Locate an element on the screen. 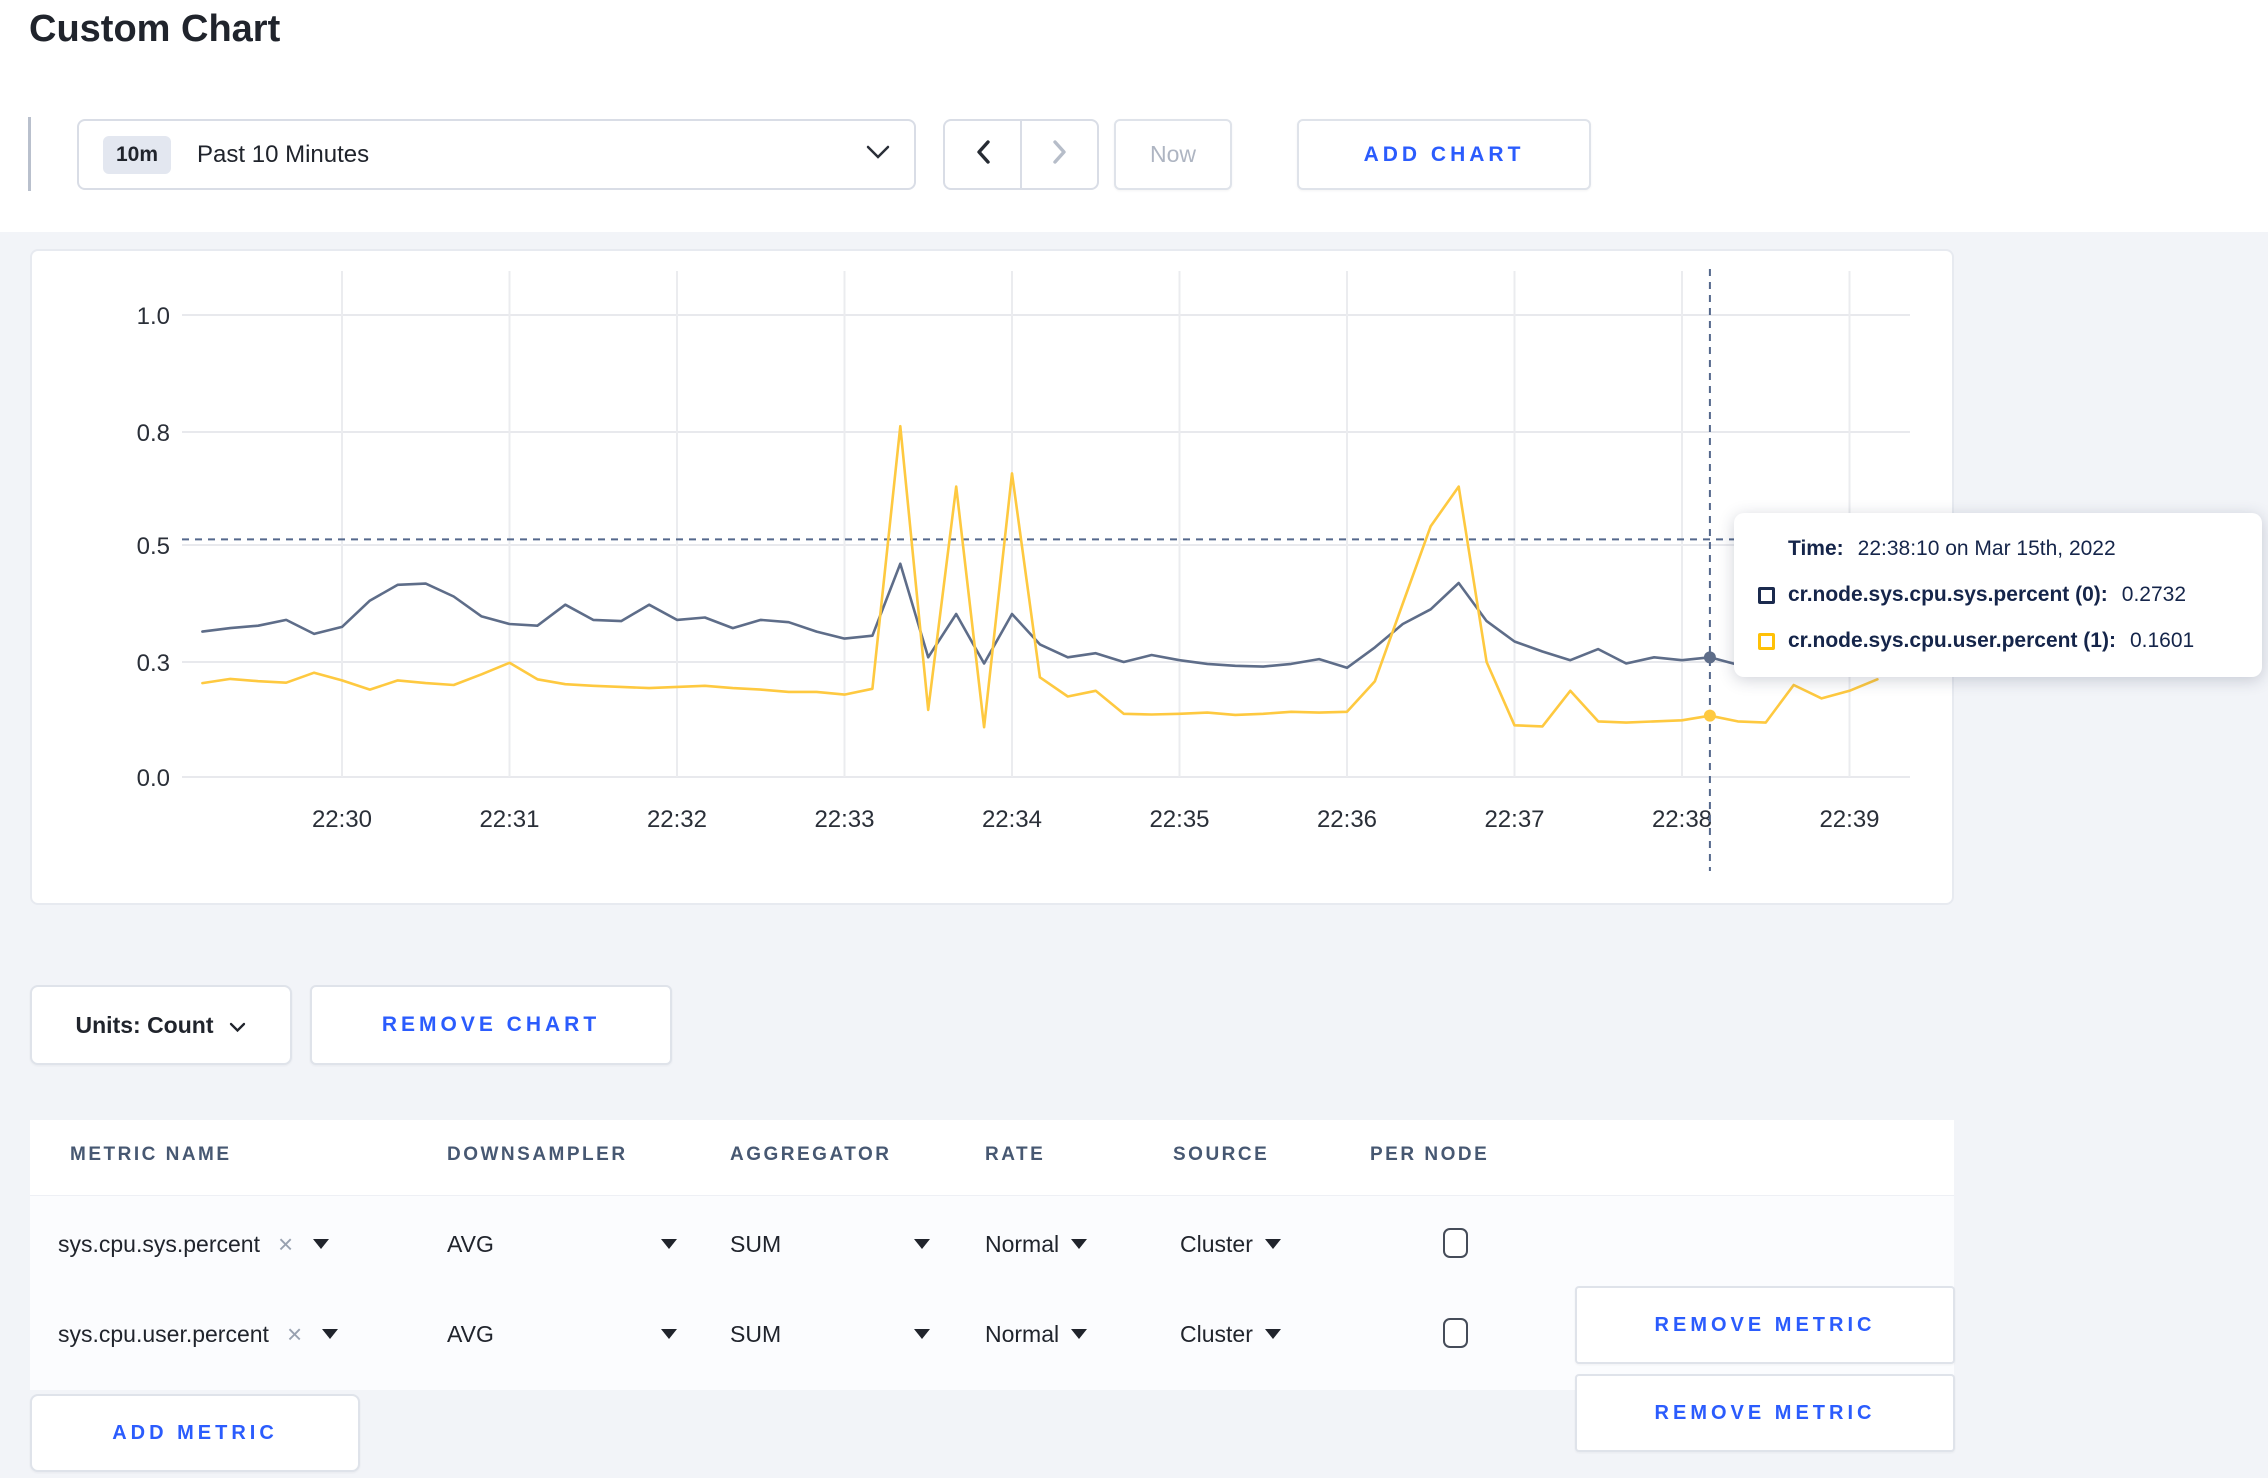  time-step-buttons is located at coordinates (1021, 154).